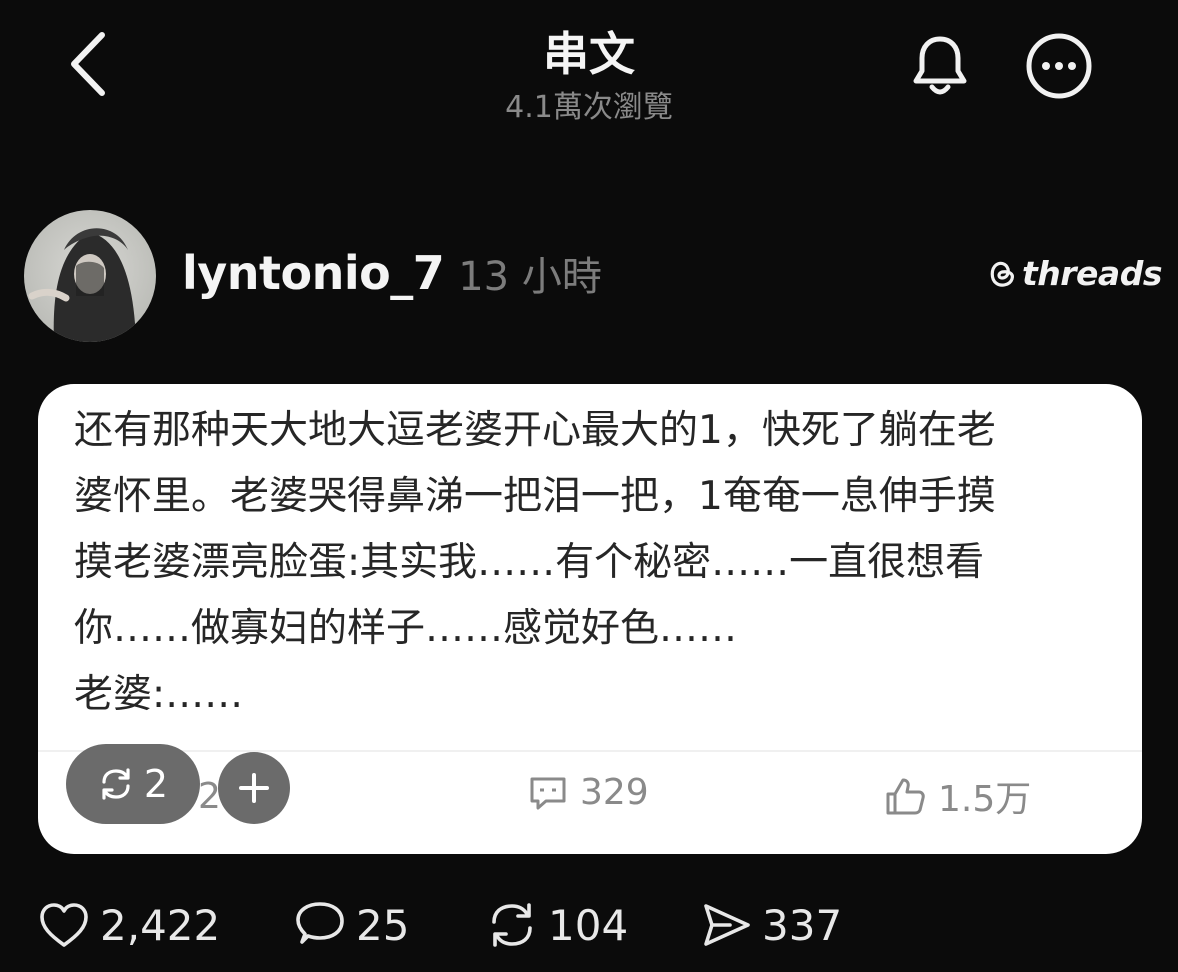  Describe the element at coordinates (905, 796) in the screenshot. I see `thumbs-up-icon` at that location.